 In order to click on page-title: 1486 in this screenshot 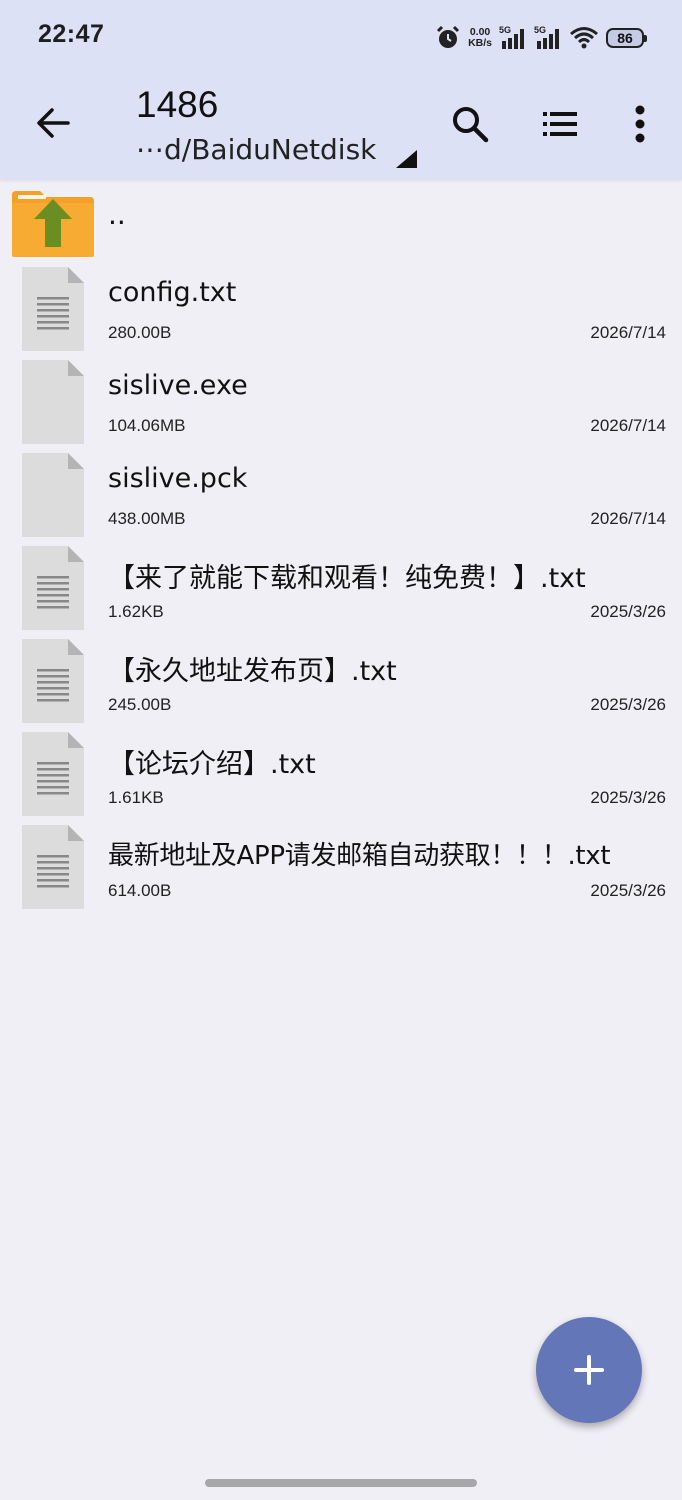, I will do `click(177, 104)`.